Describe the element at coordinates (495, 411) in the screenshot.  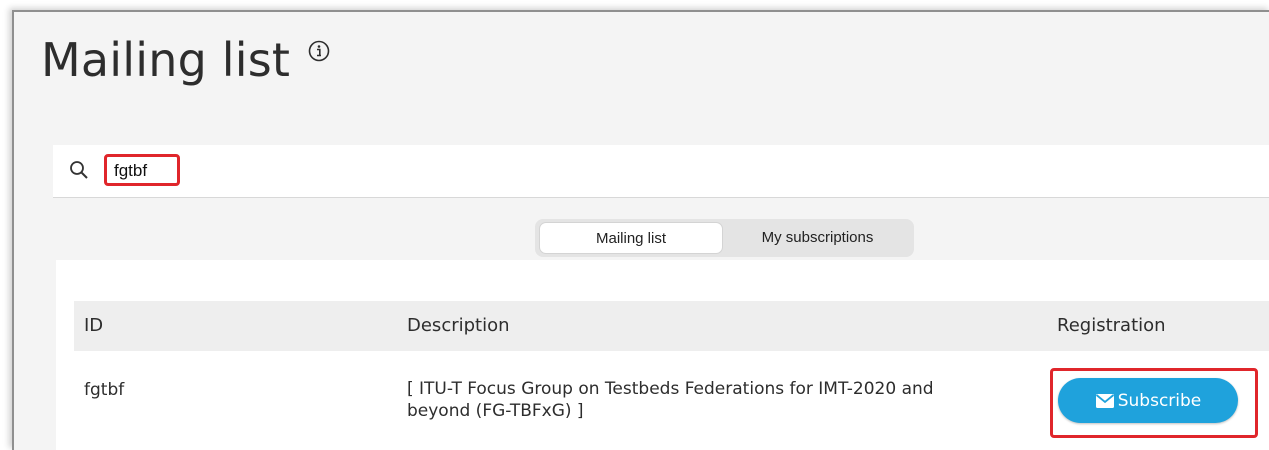
I see `row-description-line-2: beyond (FG-TBFxG) ]` at that location.